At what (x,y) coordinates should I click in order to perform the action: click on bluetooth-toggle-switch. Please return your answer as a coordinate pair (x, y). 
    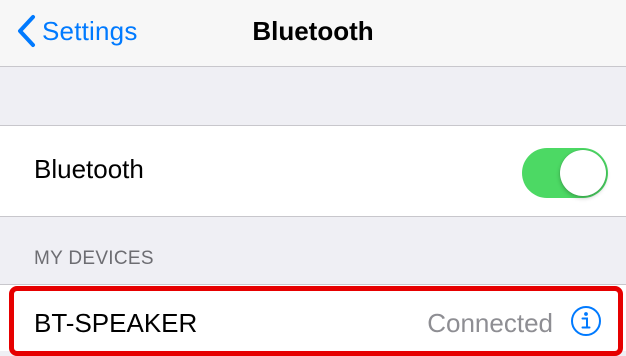
    Looking at the image, I should click on (565, 173).